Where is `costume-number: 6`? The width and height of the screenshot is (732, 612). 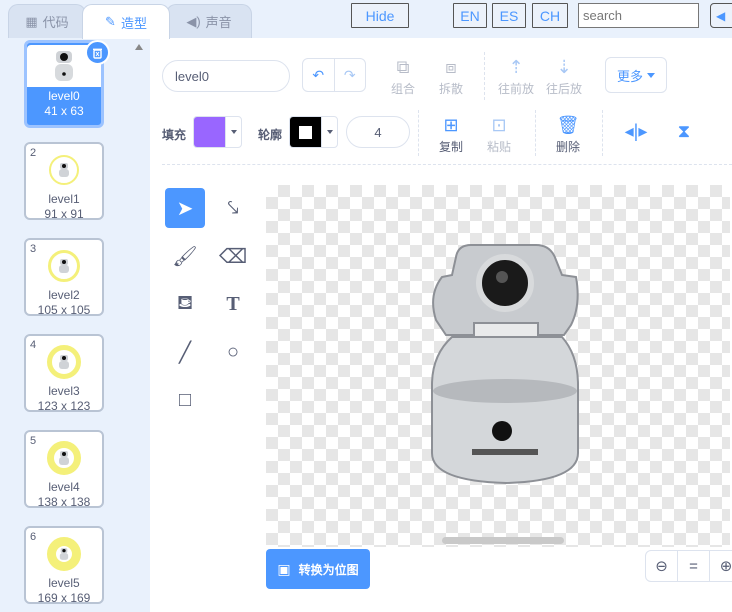 costume-number: 6 is located at coordinates (33, 537).